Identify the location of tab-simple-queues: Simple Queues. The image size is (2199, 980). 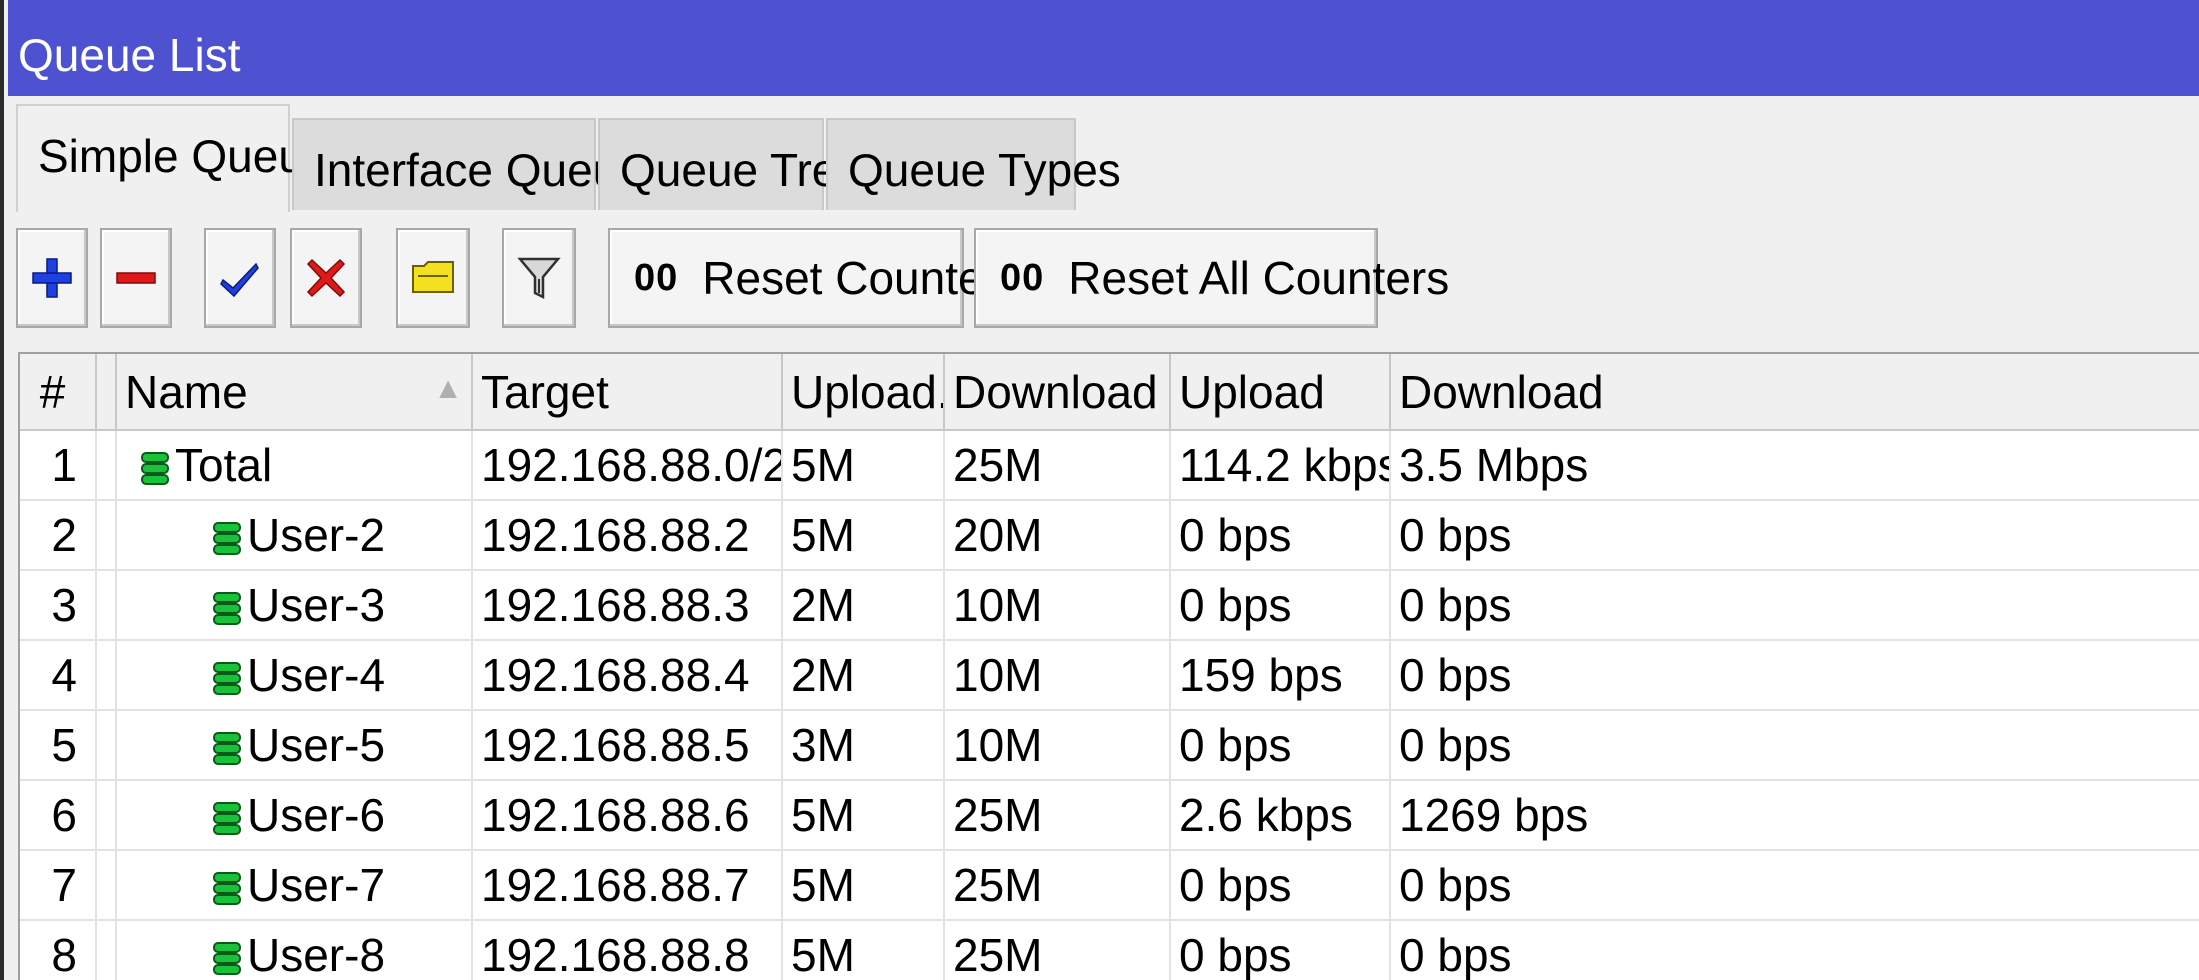
(184, 158).